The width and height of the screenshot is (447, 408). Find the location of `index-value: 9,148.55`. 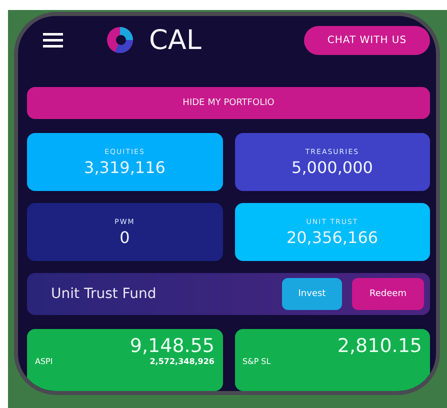

index-value: 9,148.55 is located at coordinates (172, 346).